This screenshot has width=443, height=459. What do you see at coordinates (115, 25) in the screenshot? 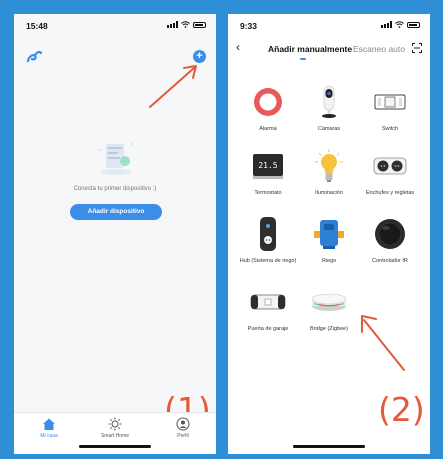
I see `status-bar: 15:48` at bounding box center [115, 25].